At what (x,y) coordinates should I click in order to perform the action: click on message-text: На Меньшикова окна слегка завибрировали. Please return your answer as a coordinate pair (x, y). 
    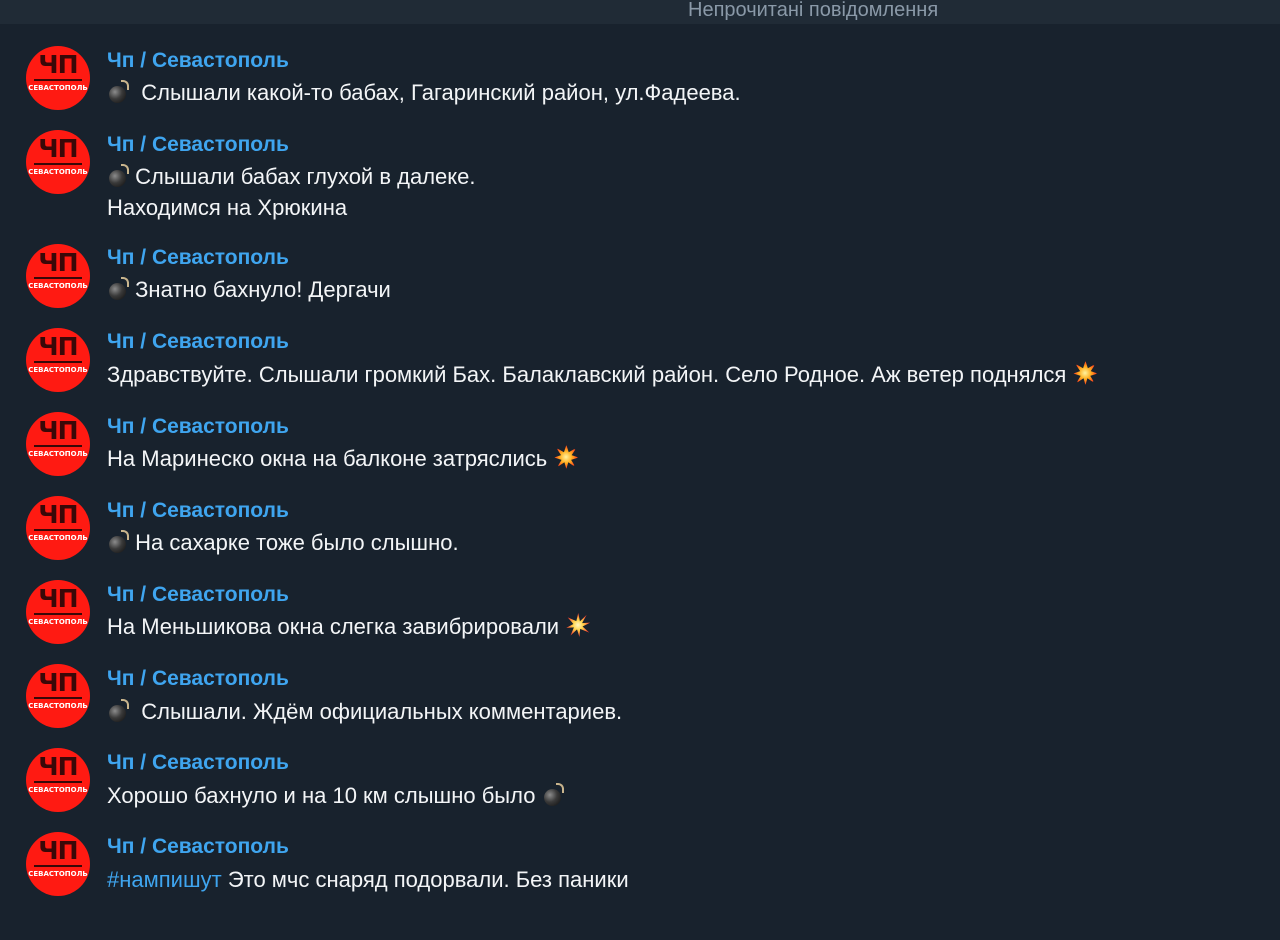
    Looking at the image, I should click on (349, 626).